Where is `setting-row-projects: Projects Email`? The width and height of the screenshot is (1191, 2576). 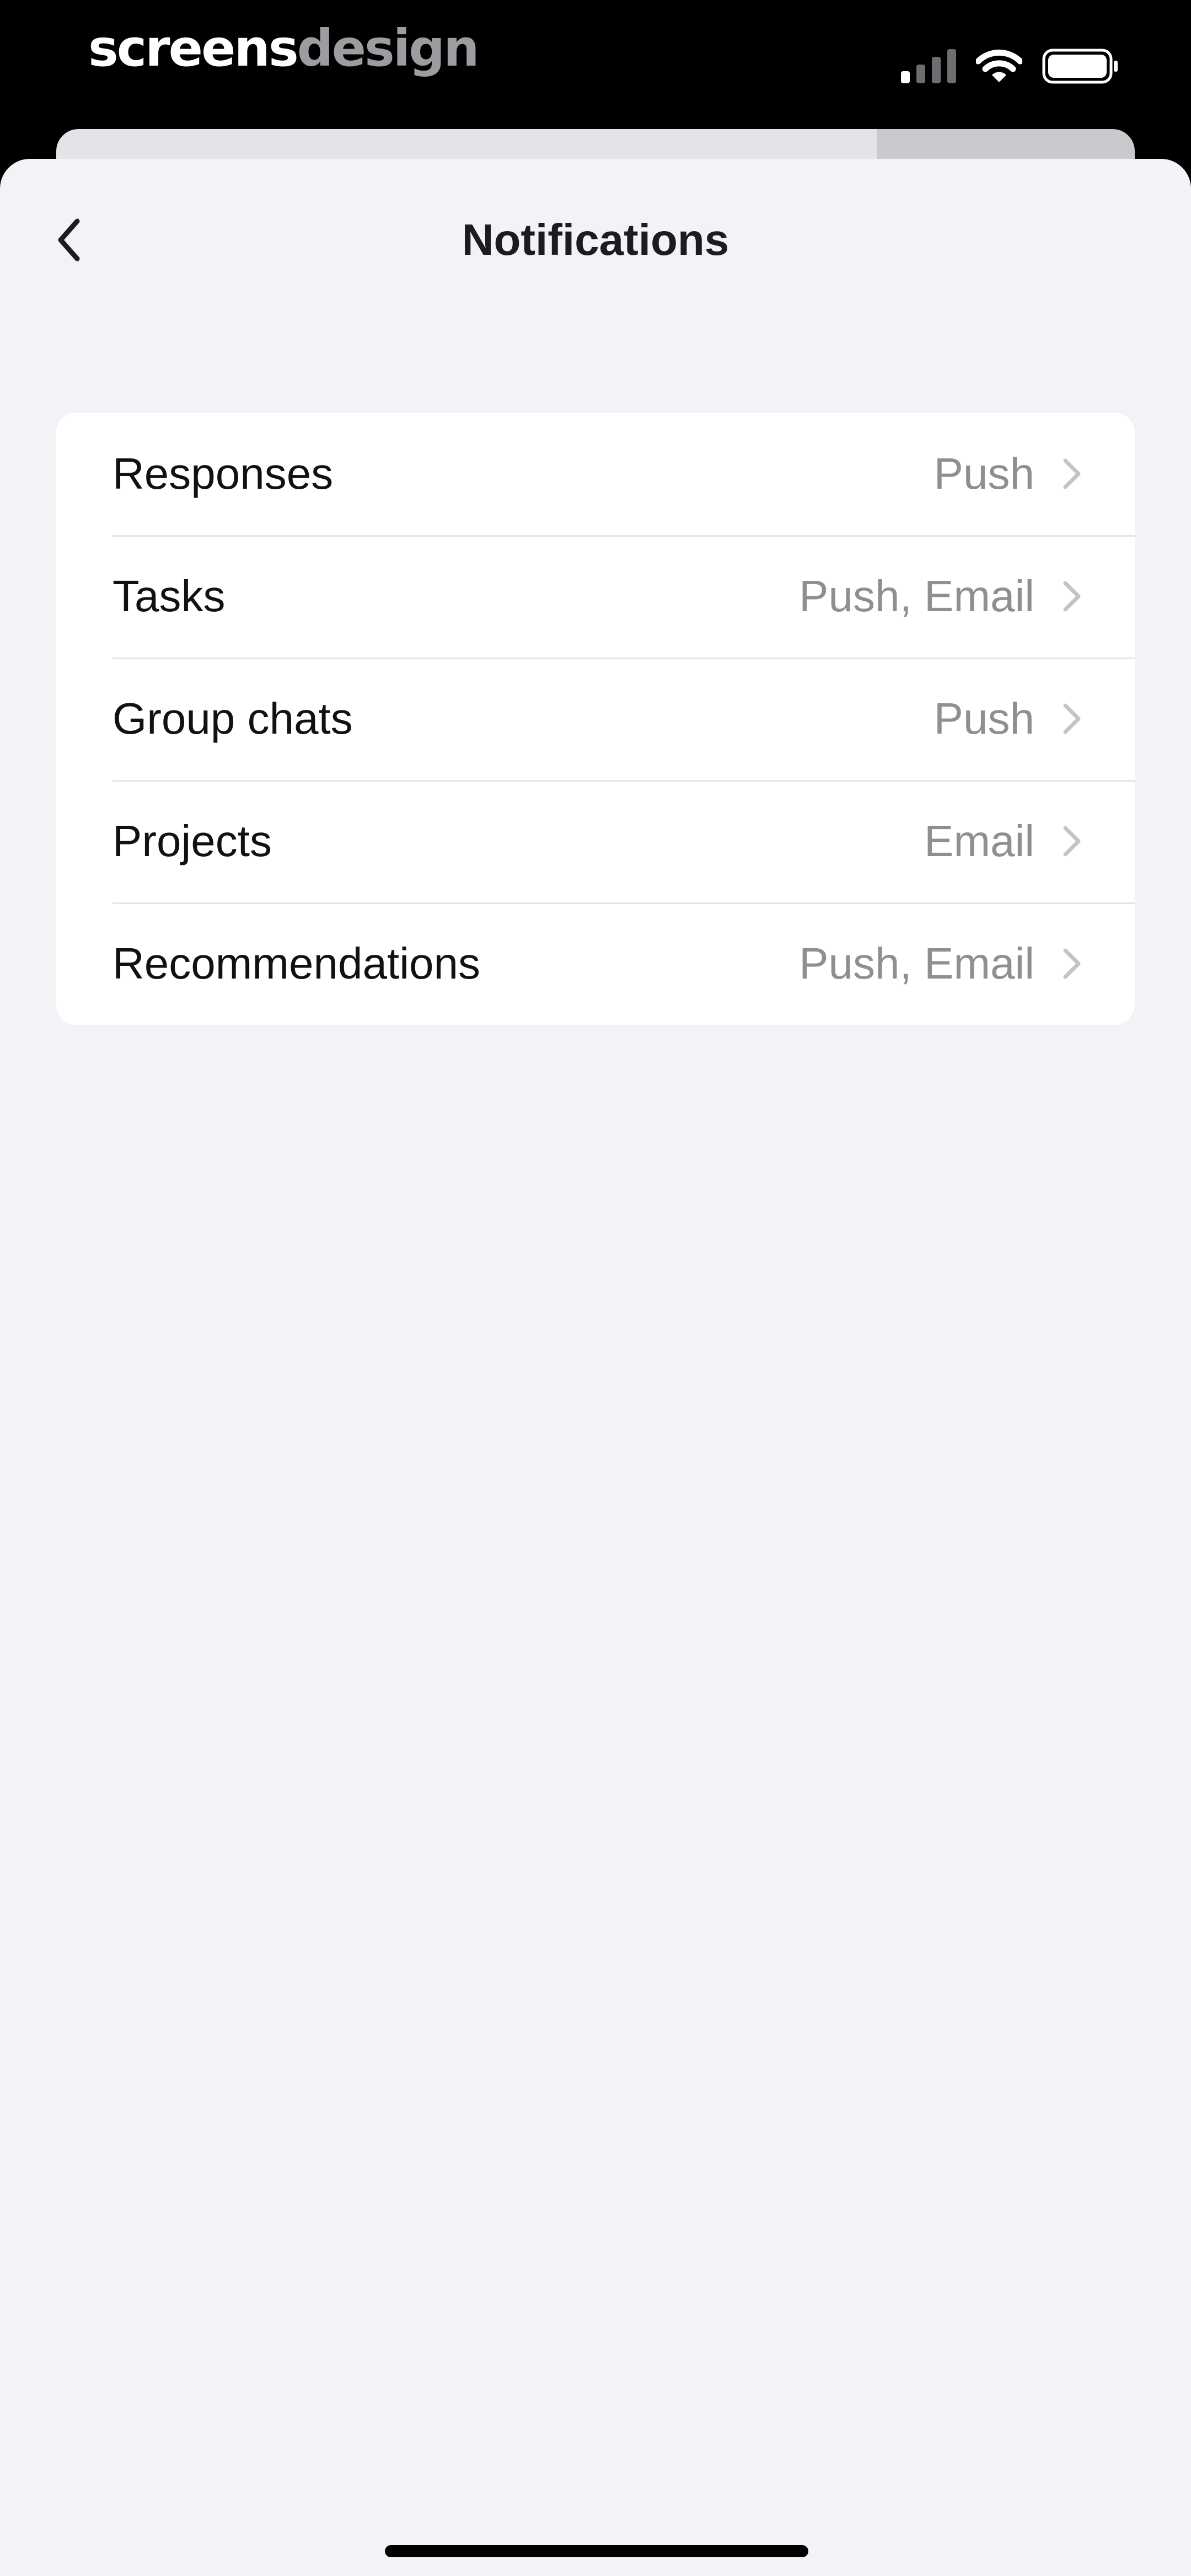
setting-row-projects: Projects Email is located at coordinates (595, 841).